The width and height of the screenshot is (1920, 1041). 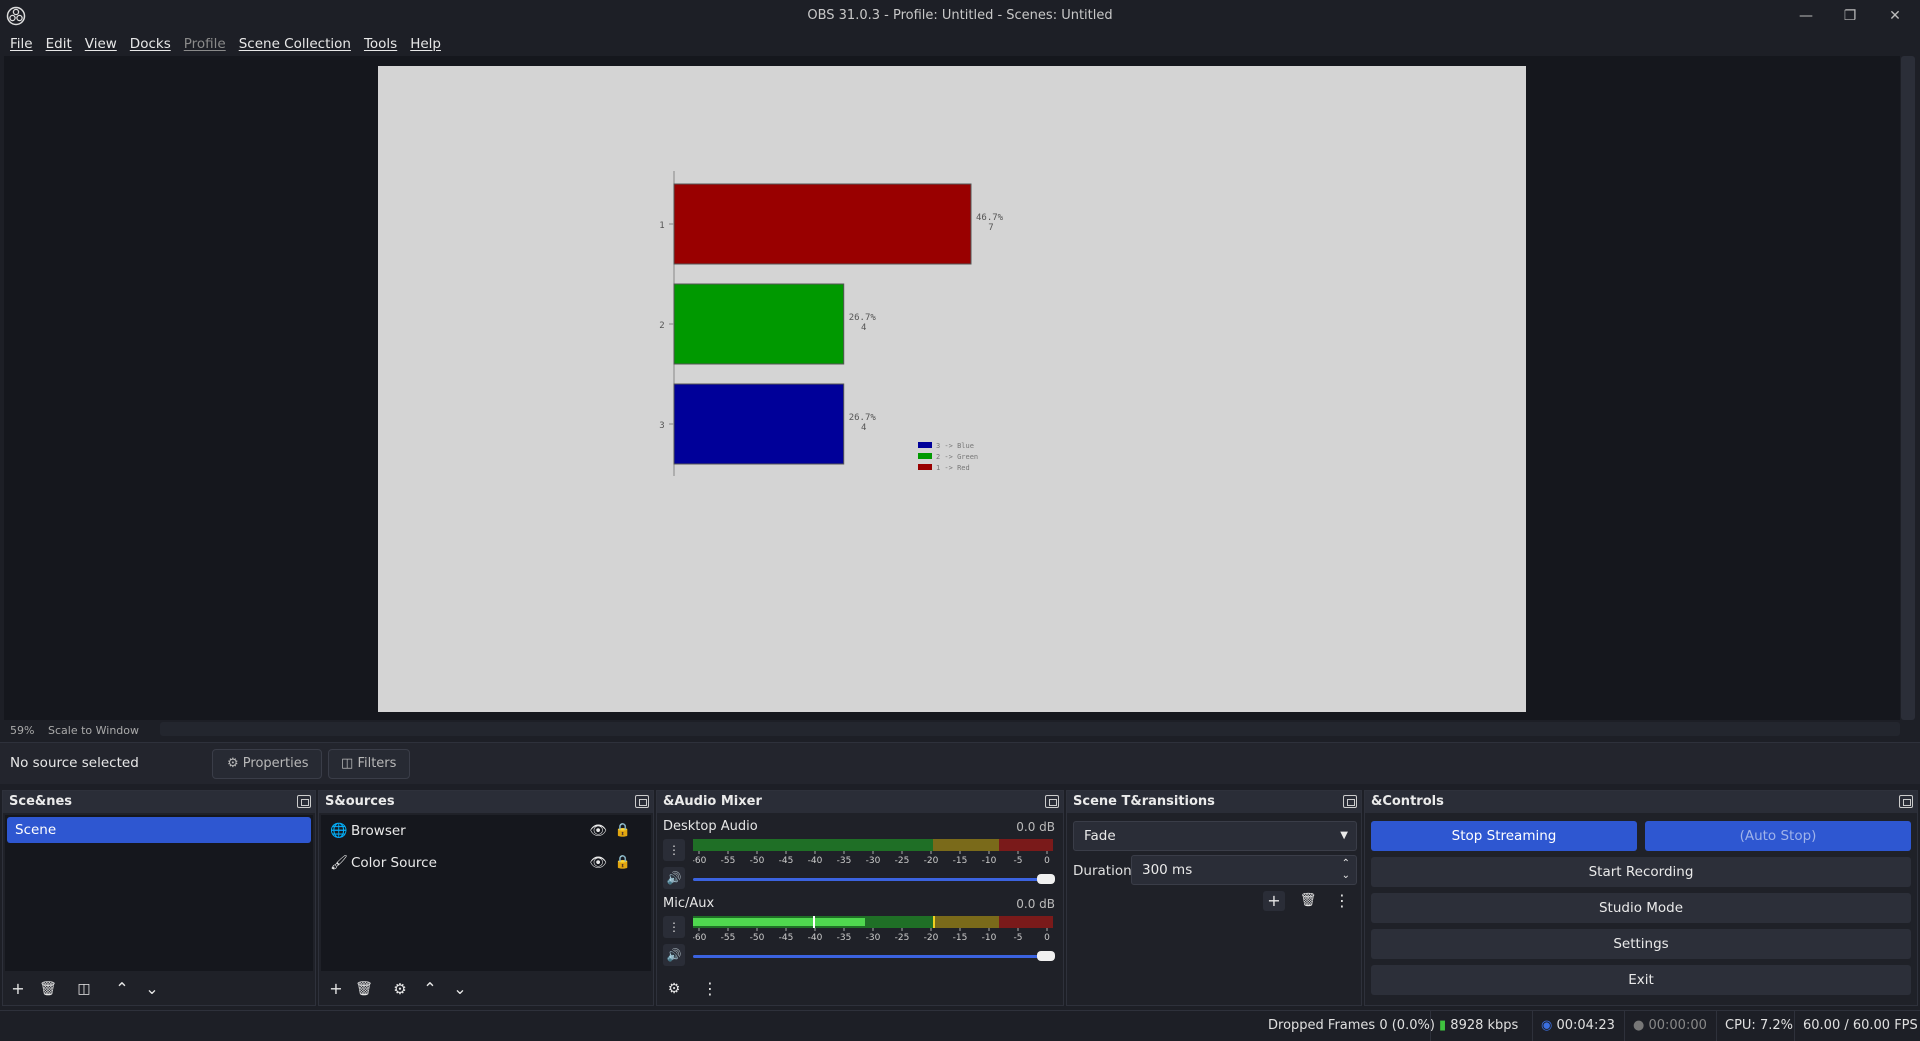 I want to click on channel-name: Mic/Aux, so click(x=689, y=903).